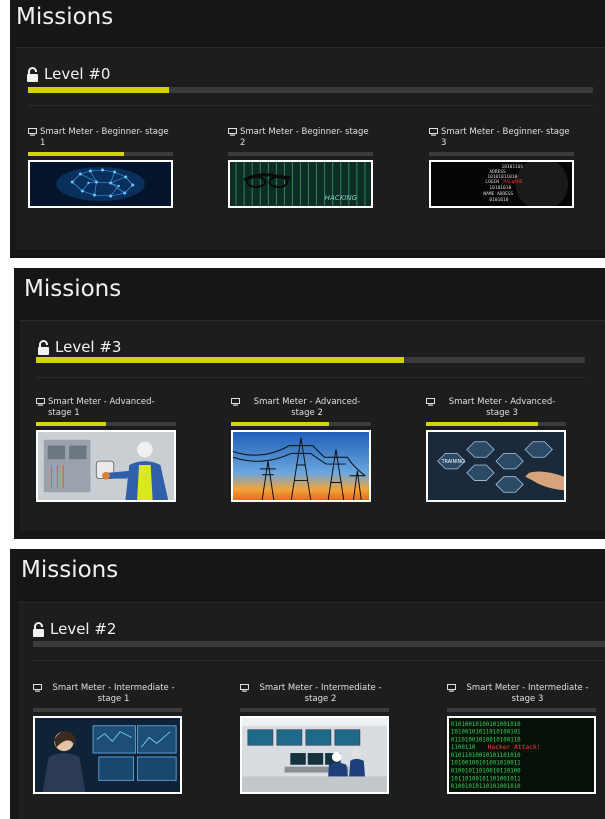 The image size is (605, 819). I want to click on mission-title-text: Smart Meter - Advanced- stage 3, so click(502, 407).